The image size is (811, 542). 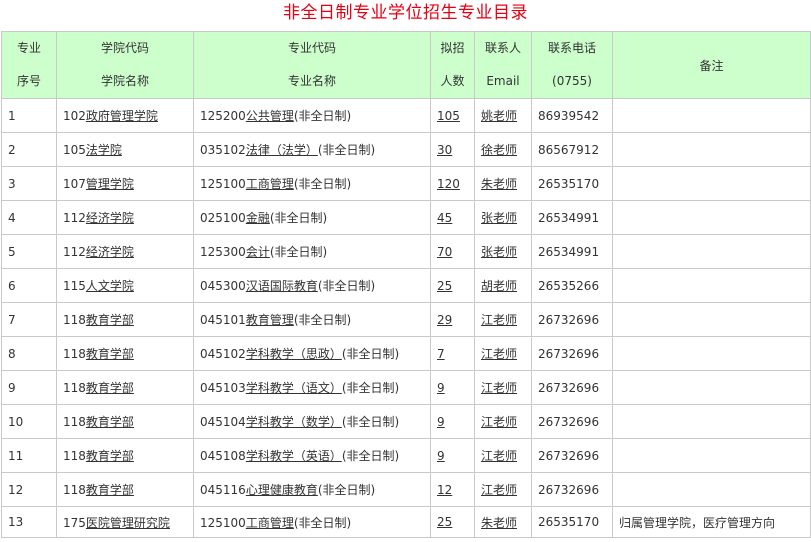 What do you see at coordinates (125, 149) in the screenshot?
I see `school-cell: 105法学院` at bounding box center [125, 149].